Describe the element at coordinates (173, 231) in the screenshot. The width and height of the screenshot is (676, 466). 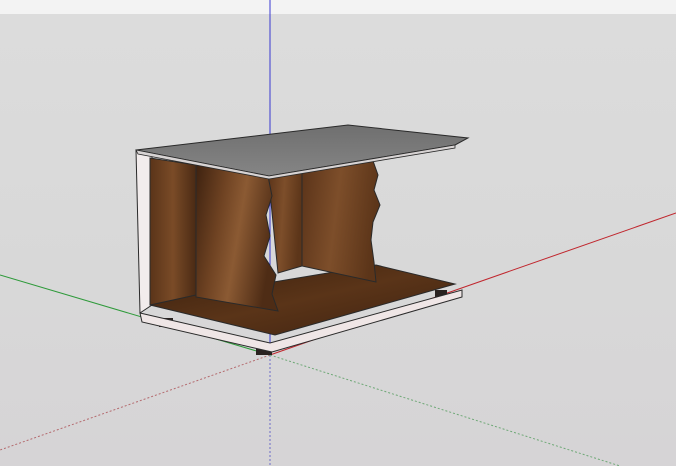
I see `left-panel-inner` at that location.